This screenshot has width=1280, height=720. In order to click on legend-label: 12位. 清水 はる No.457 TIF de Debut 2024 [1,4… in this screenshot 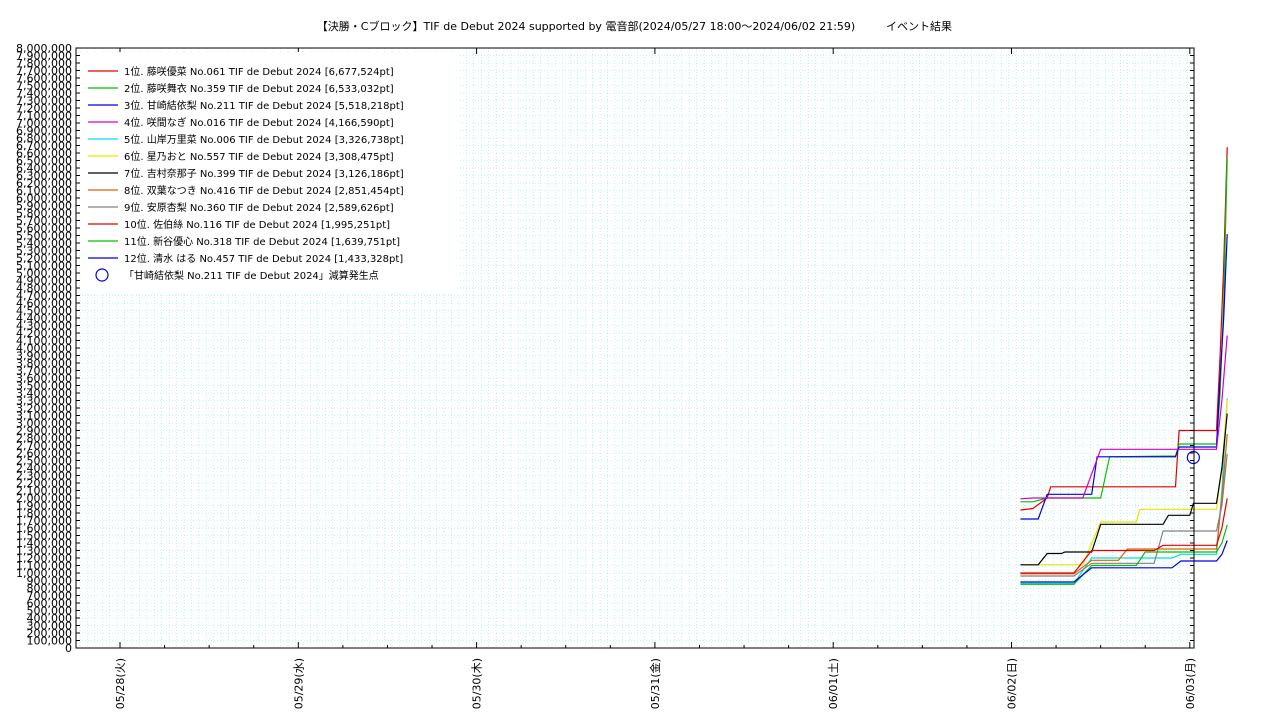, I will do `click(263, 258)`.